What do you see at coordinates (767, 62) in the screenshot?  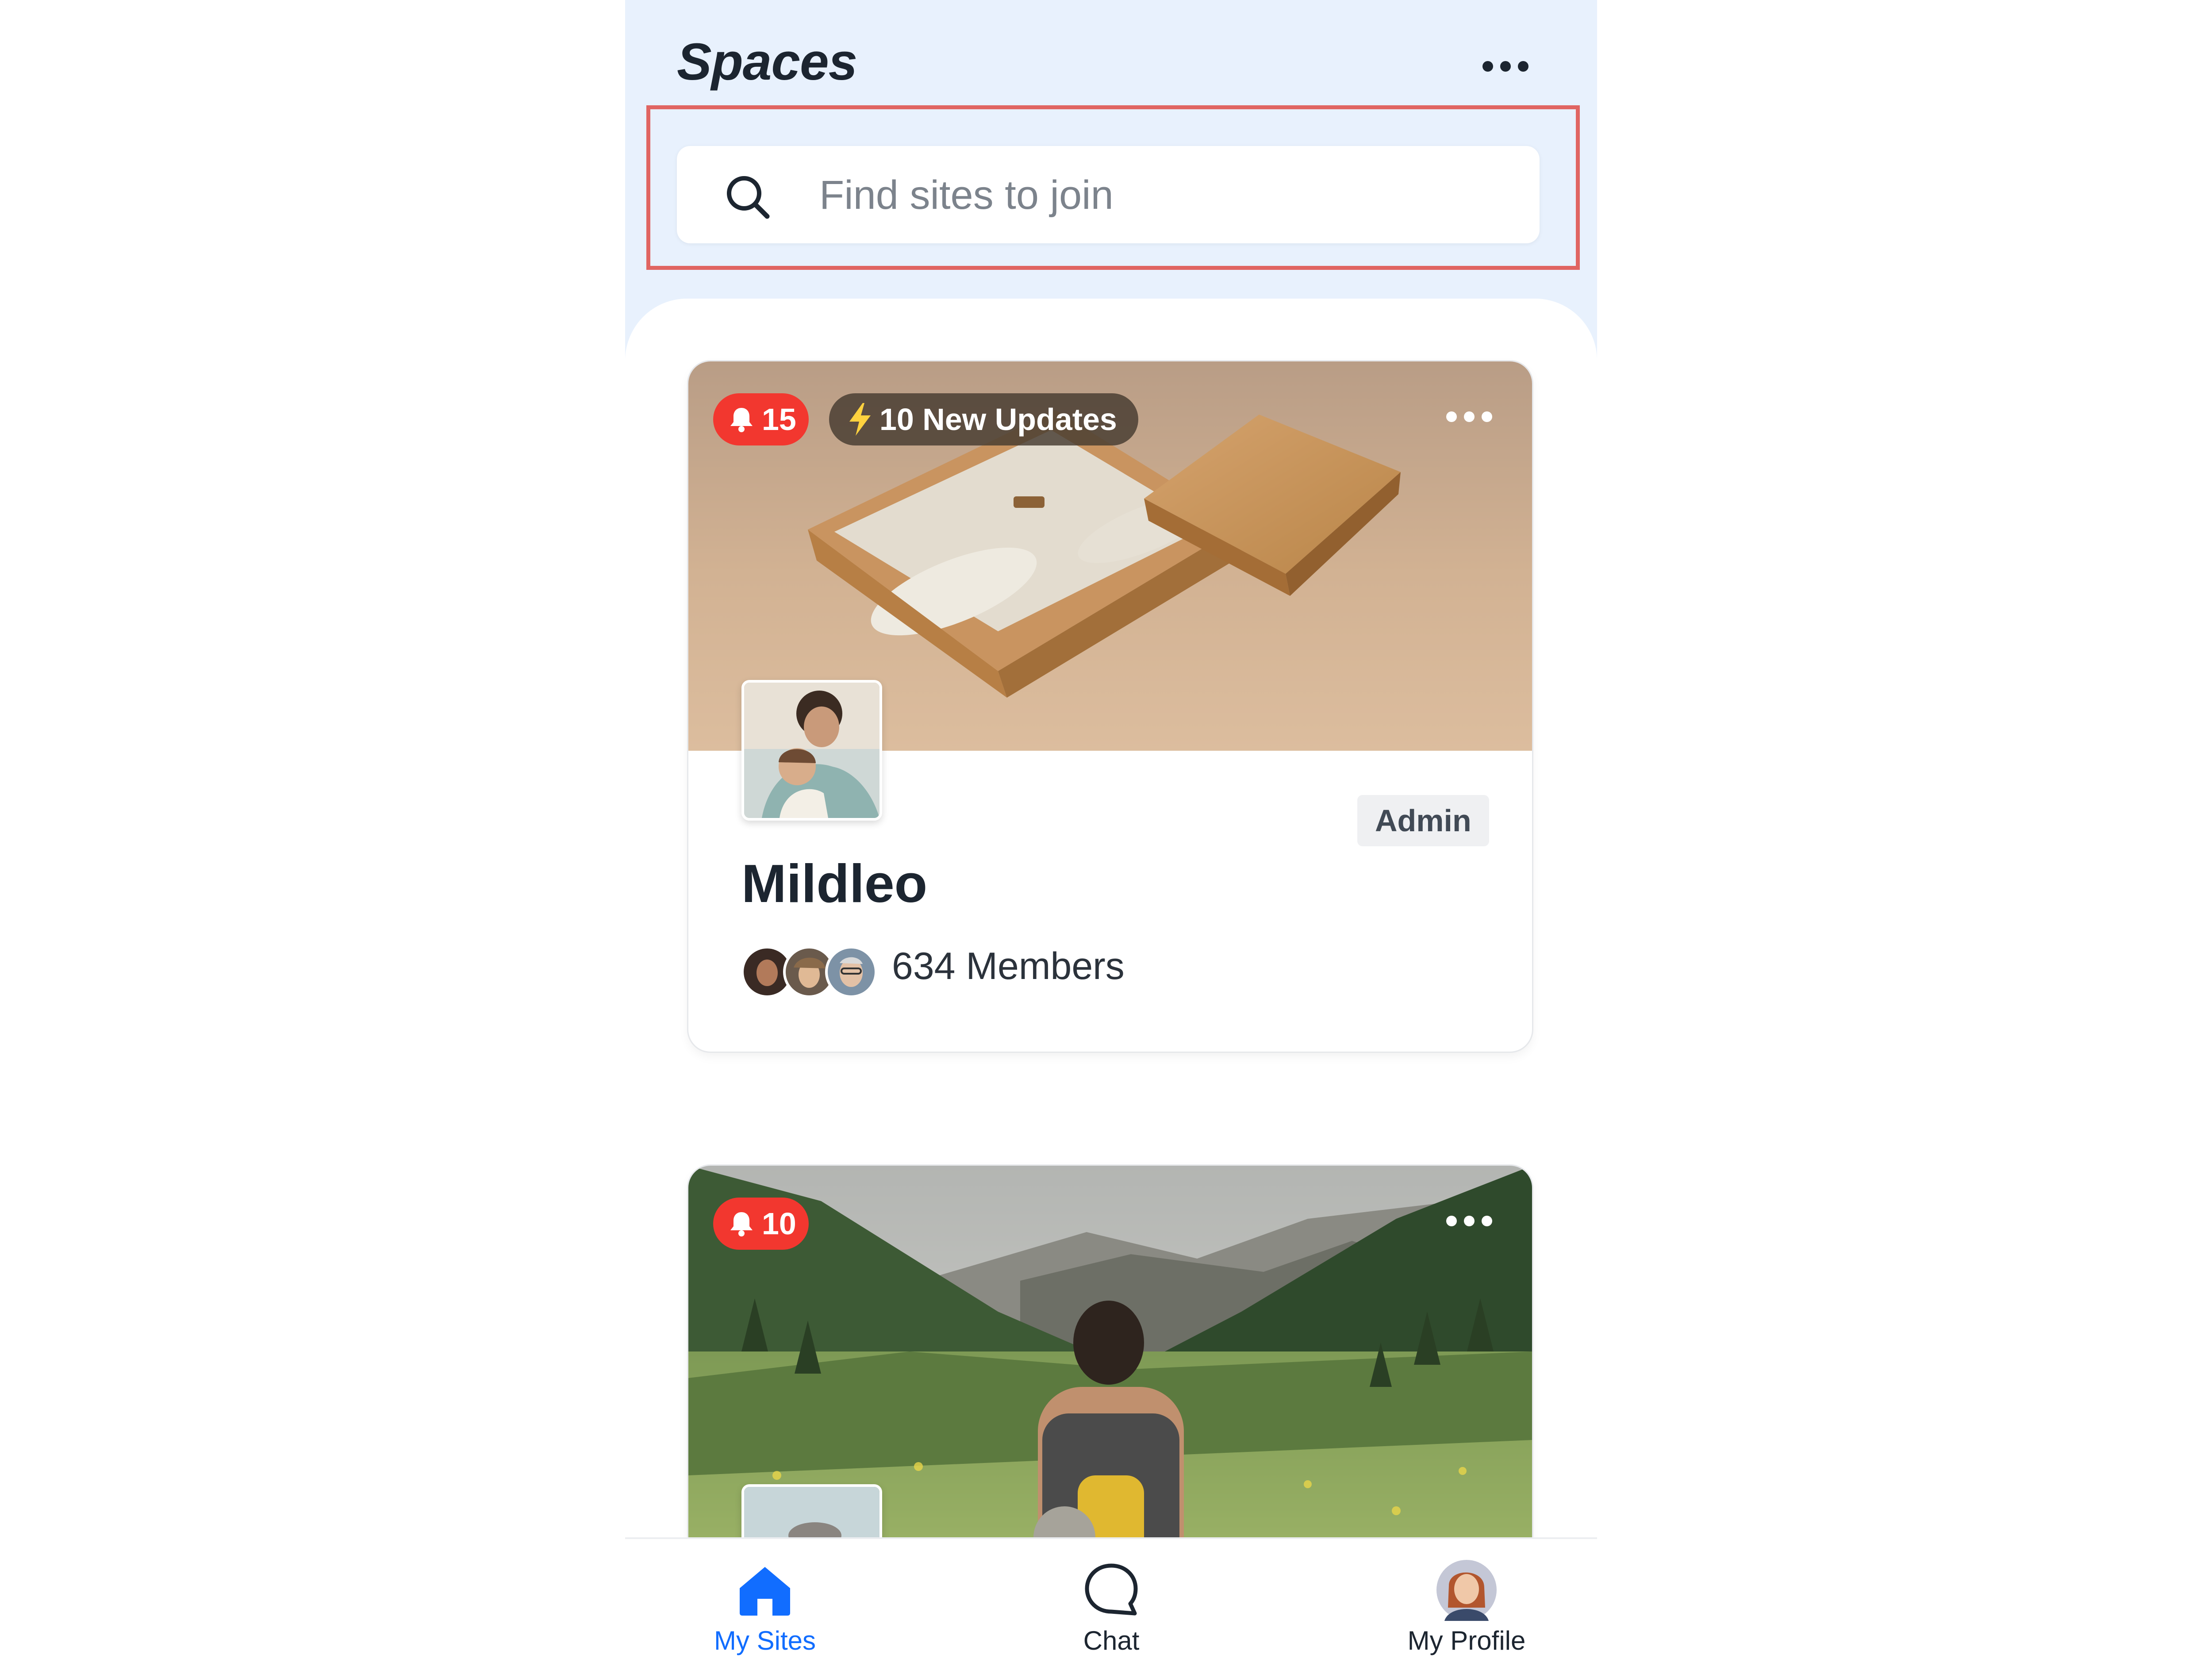 I see `page-title: Spaces` at bounding box center [767, 62].